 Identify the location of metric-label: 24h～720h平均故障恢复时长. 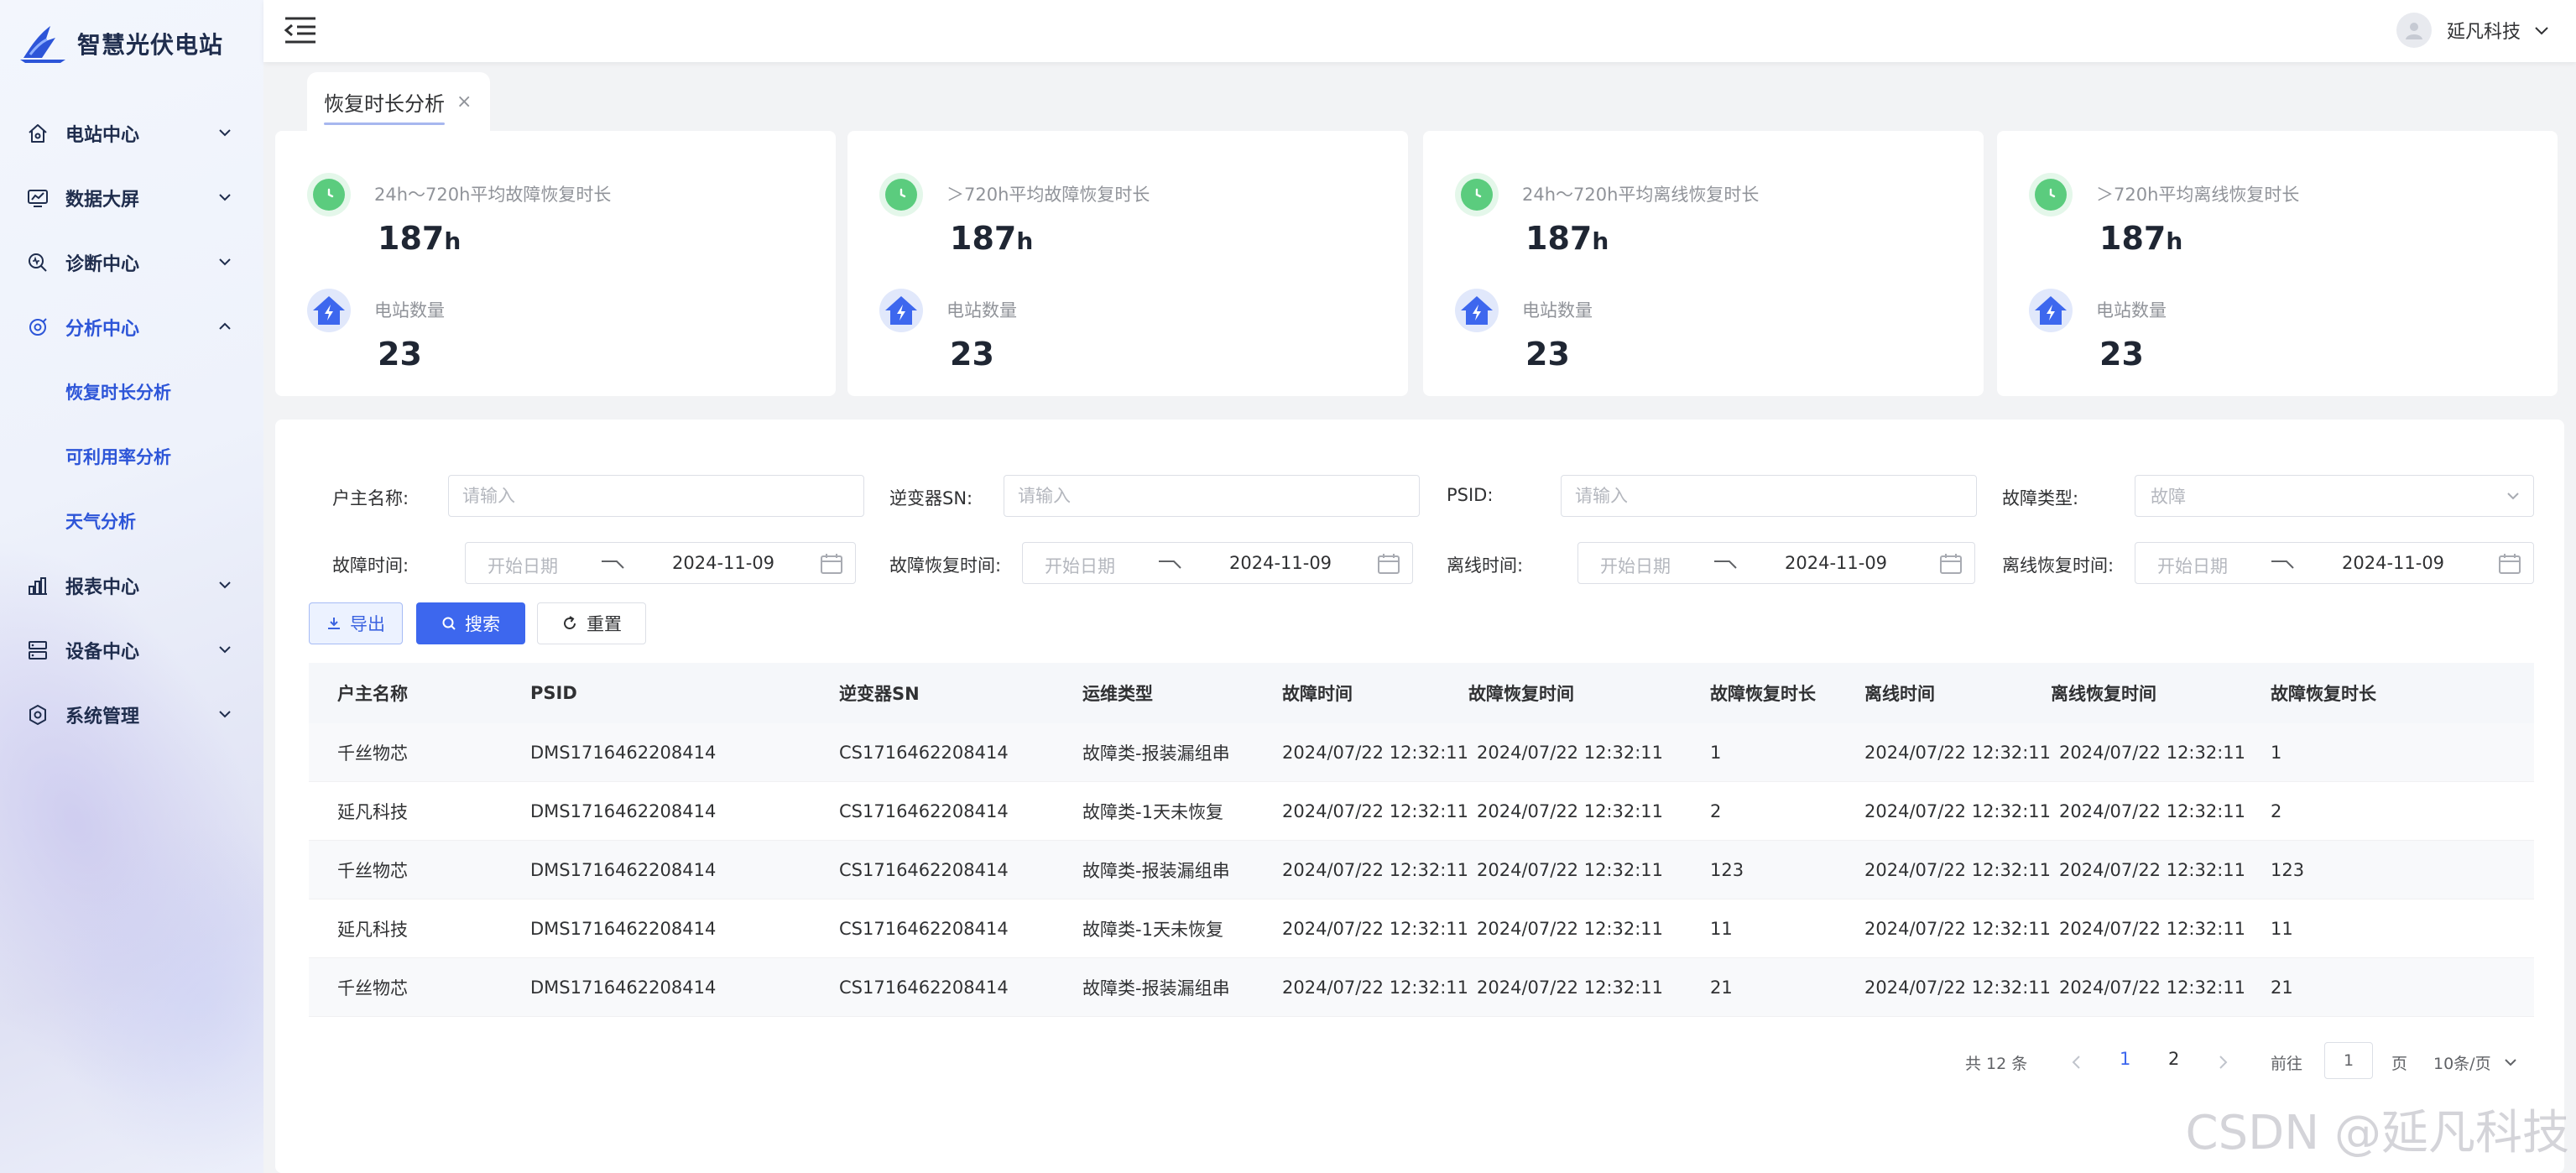
(493, 195).